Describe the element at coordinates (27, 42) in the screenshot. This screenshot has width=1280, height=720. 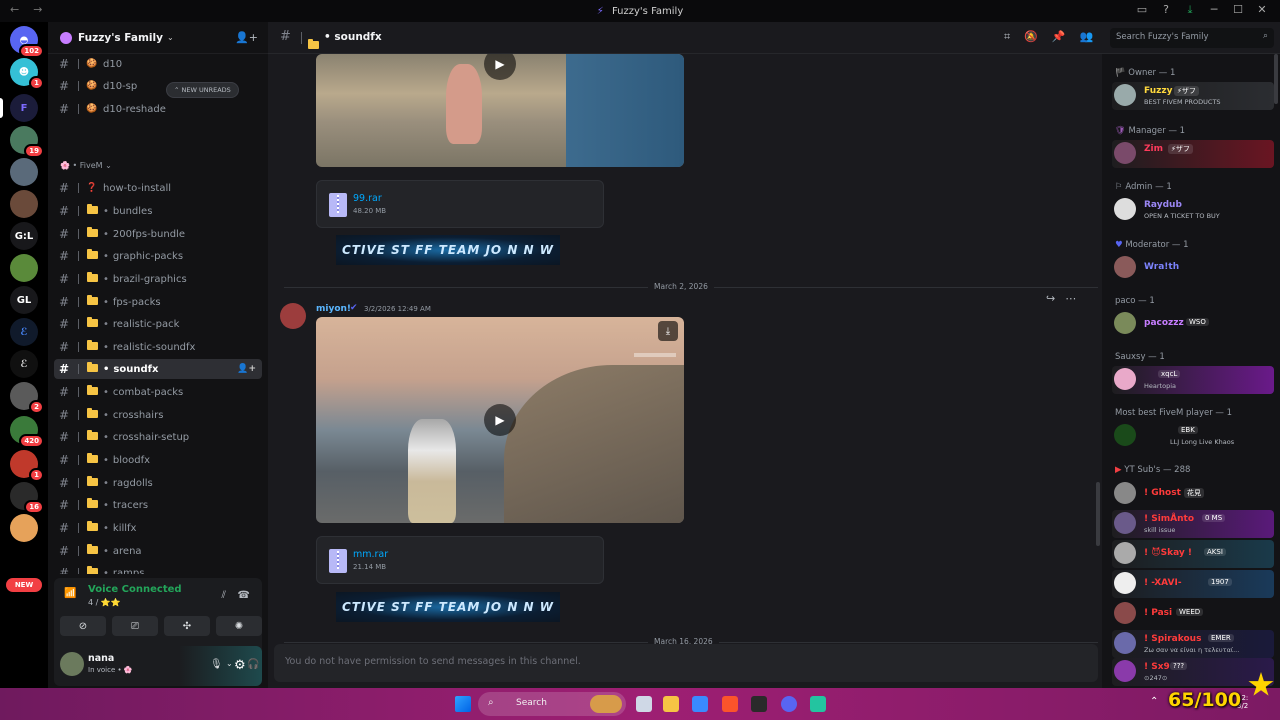
I see `direct-messages-icon: ◓ 102` at that location.